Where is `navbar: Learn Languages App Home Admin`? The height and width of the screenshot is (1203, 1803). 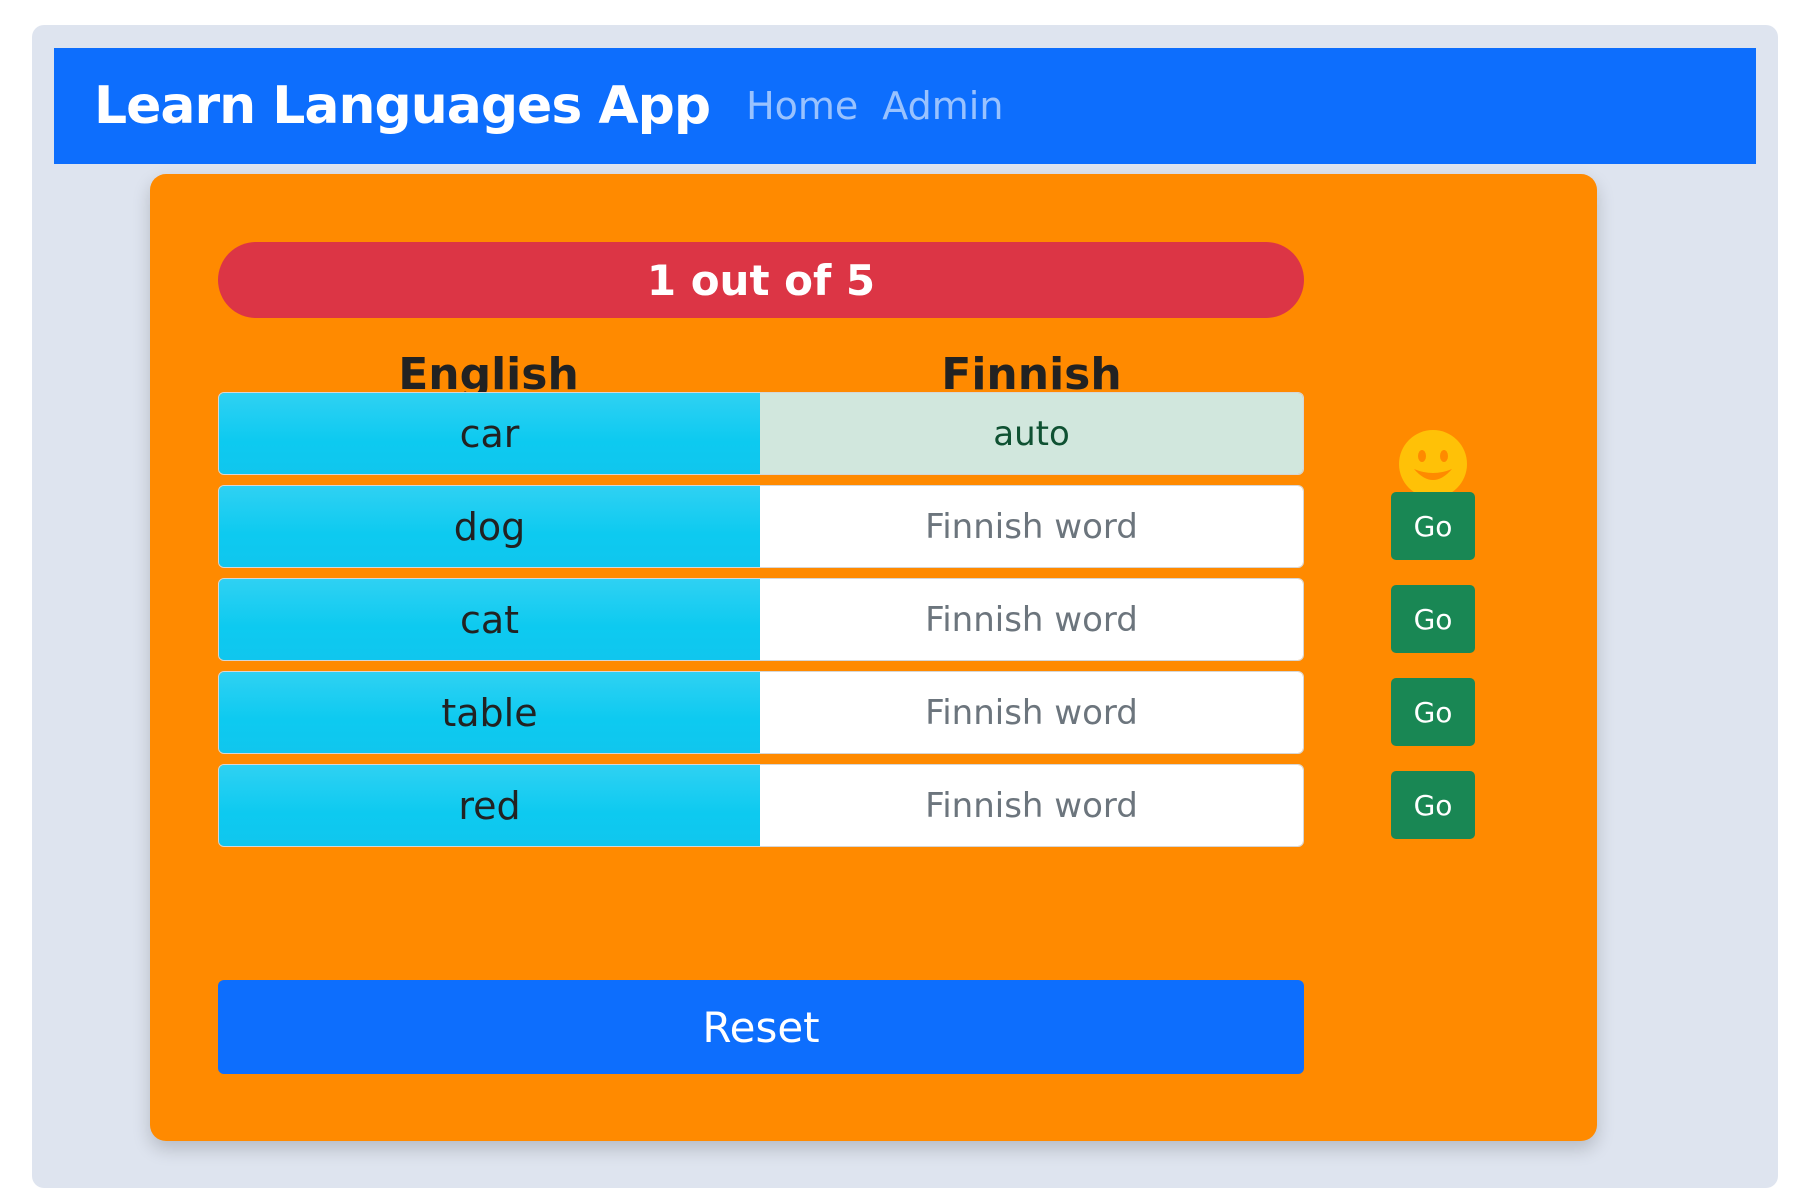 navbar: Learn Languages App Home Admin is located at coordinates (905, 106).